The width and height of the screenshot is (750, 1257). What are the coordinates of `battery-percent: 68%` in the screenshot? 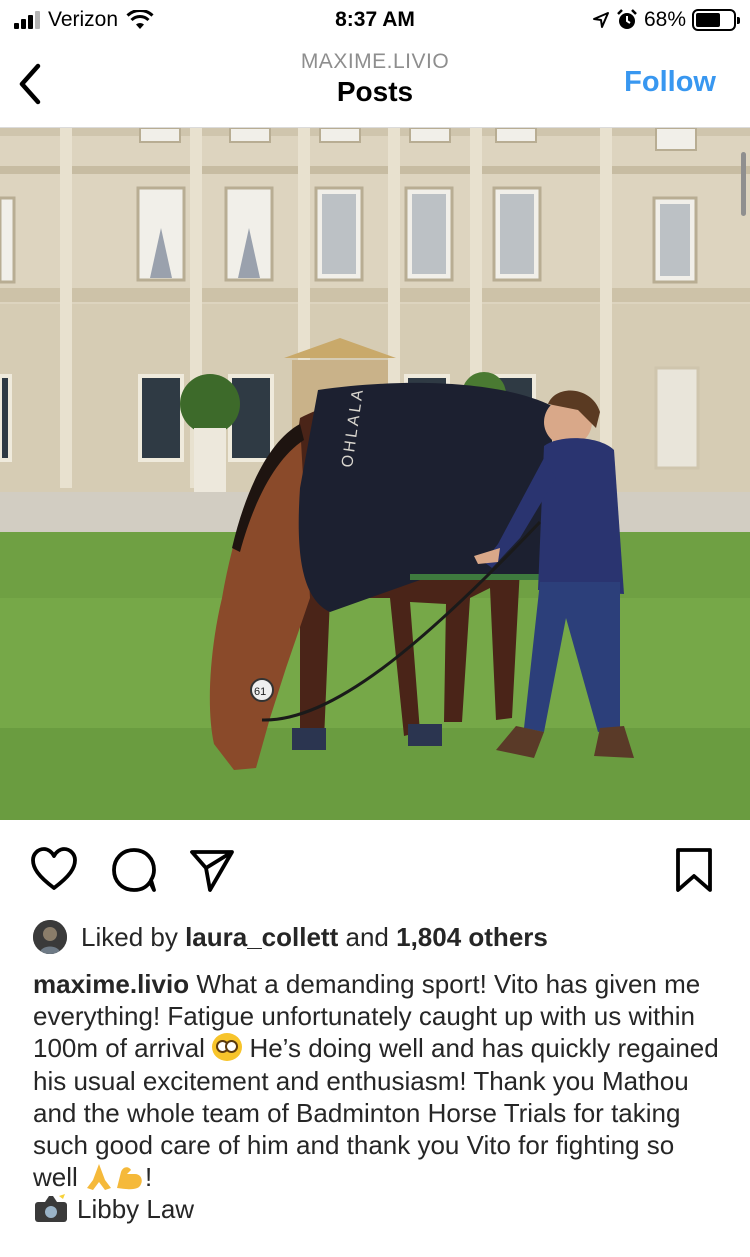 It's located at (664, 19).